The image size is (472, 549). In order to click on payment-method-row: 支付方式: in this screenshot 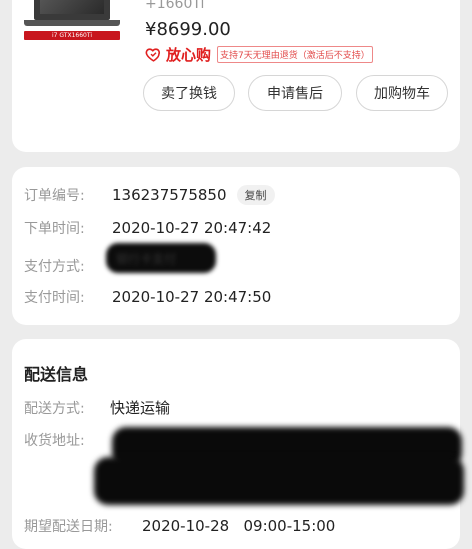, I will do `click(68, 266)`.